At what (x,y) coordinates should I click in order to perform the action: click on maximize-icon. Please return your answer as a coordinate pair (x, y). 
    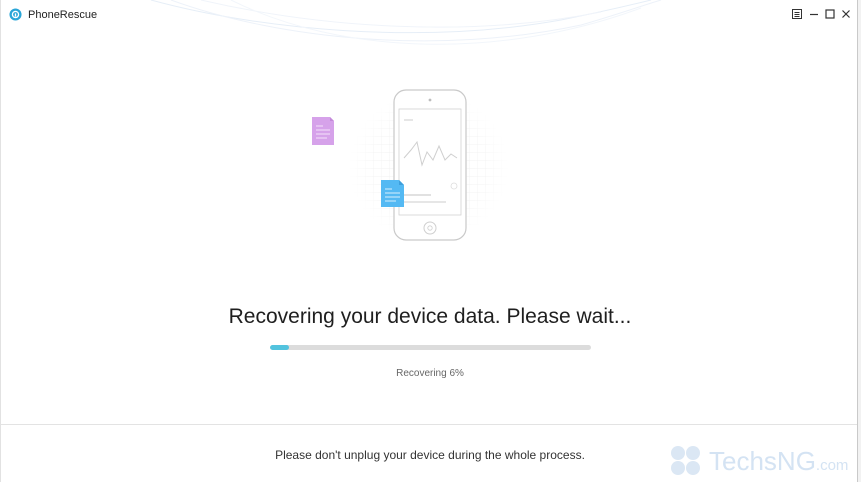
    Looking at the image, I should click on (830, 14).